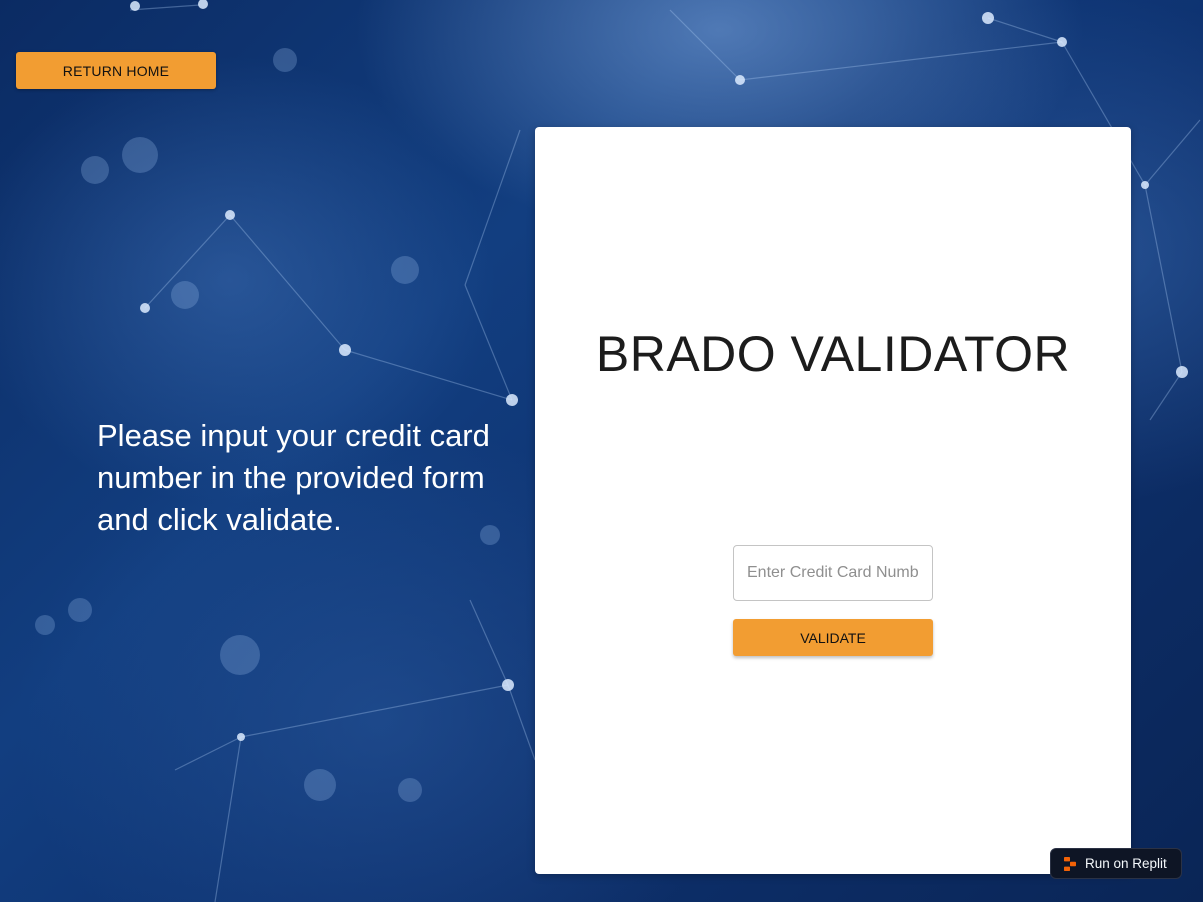  I want to click on validate-button: VALIDATE, so click(833, 637).